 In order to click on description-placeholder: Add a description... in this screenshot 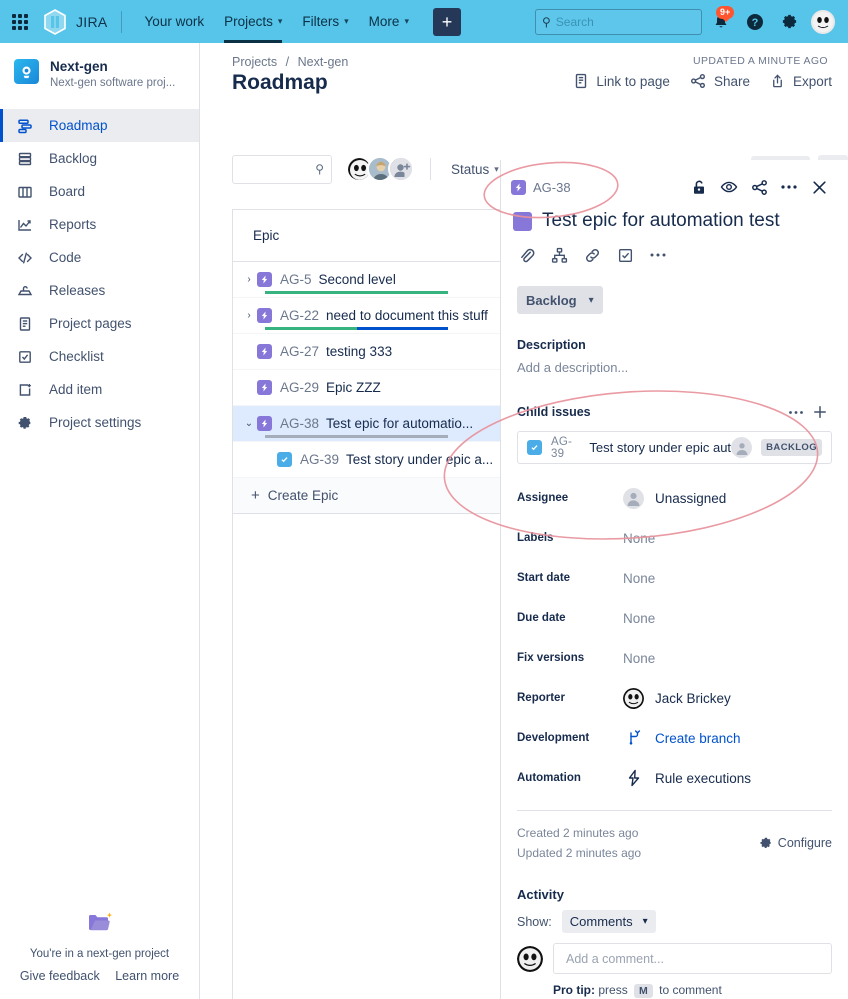, I will do `click(674, 367)`.